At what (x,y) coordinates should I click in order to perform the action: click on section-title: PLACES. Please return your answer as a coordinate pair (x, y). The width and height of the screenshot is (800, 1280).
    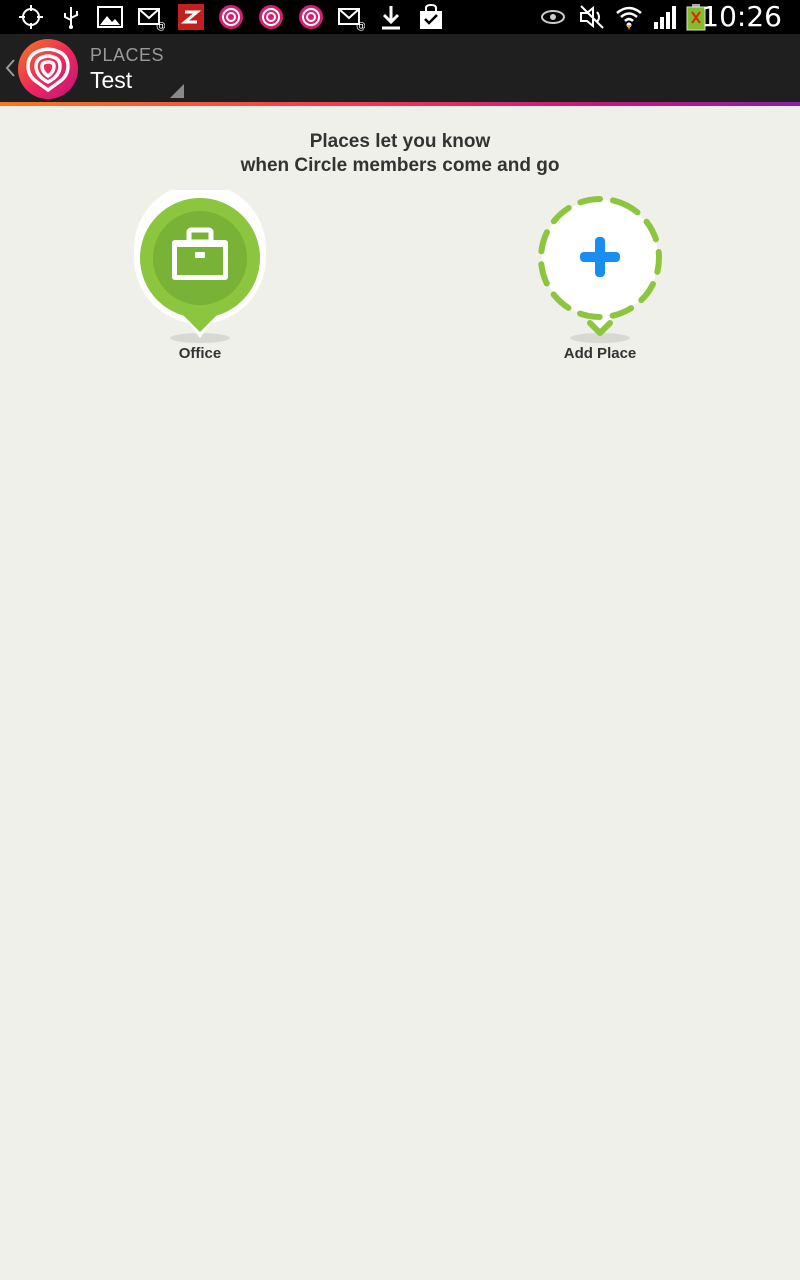
    Looking at the image, I should click on (127, 55).